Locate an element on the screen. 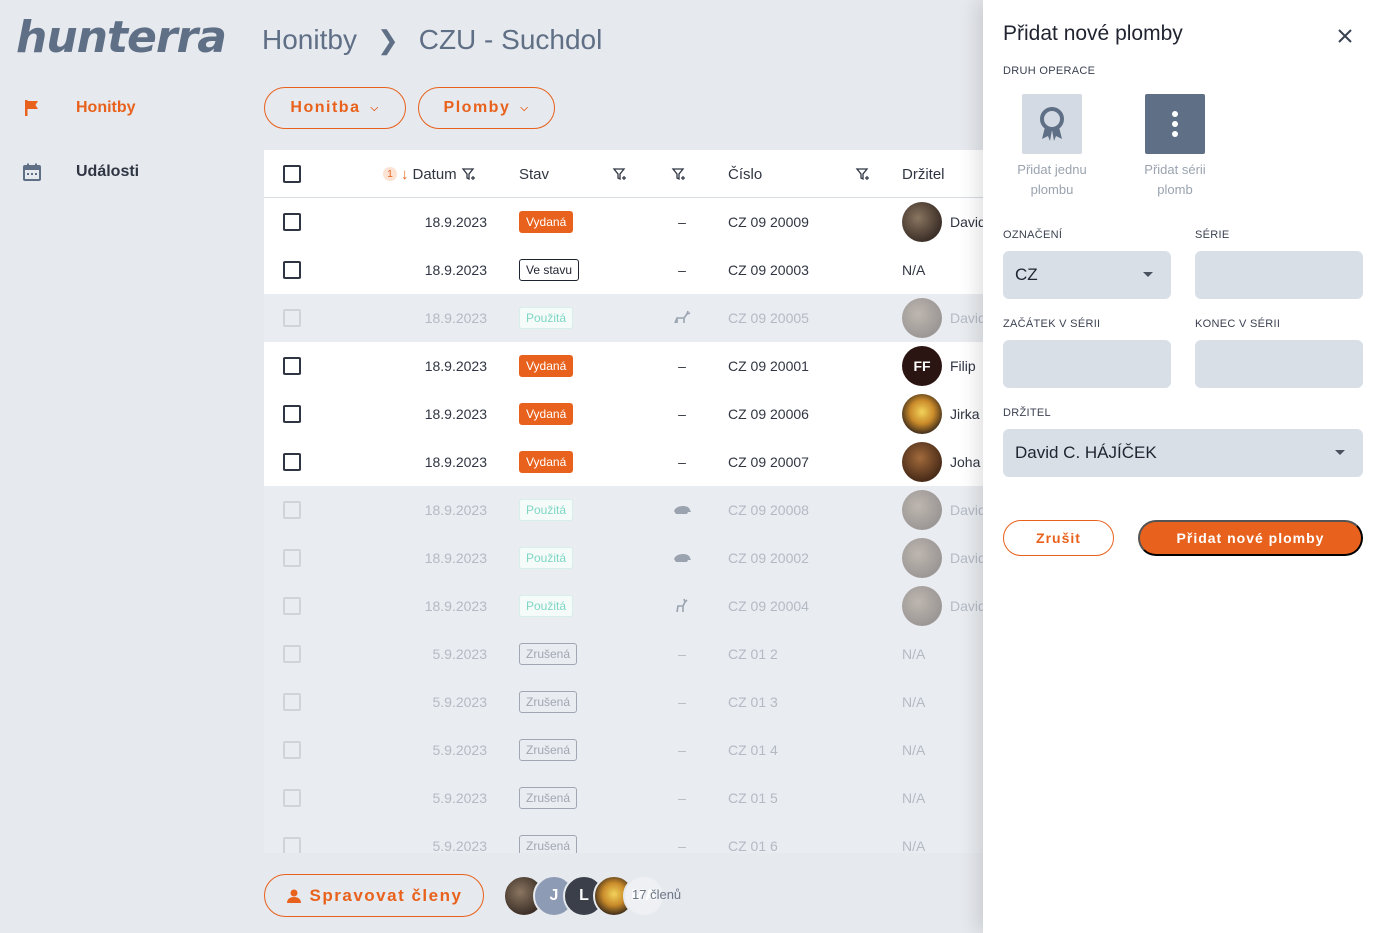  holder-cell: David is located at coordinates (943, 606).